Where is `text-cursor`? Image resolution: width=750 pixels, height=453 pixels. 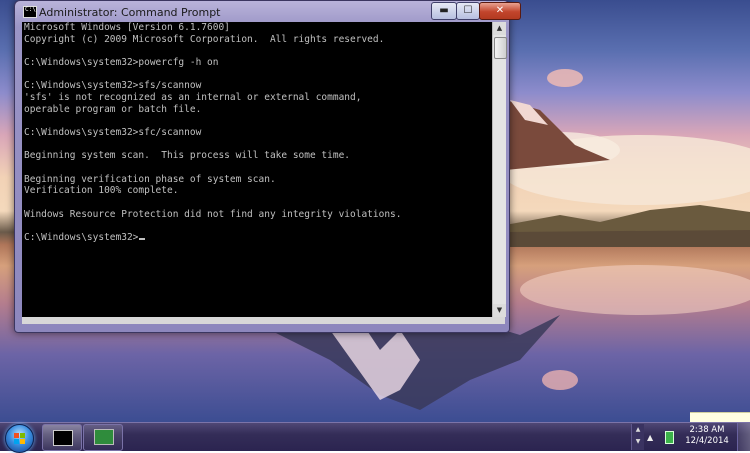
text-cursor is located at coordinates (142, 238).